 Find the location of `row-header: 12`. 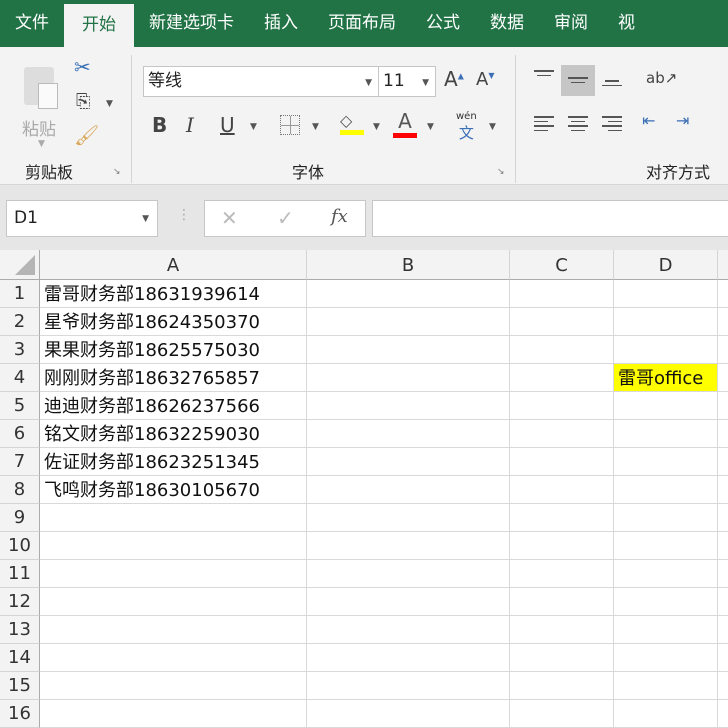

row-header: 12 is located at coordinates (20, 602).